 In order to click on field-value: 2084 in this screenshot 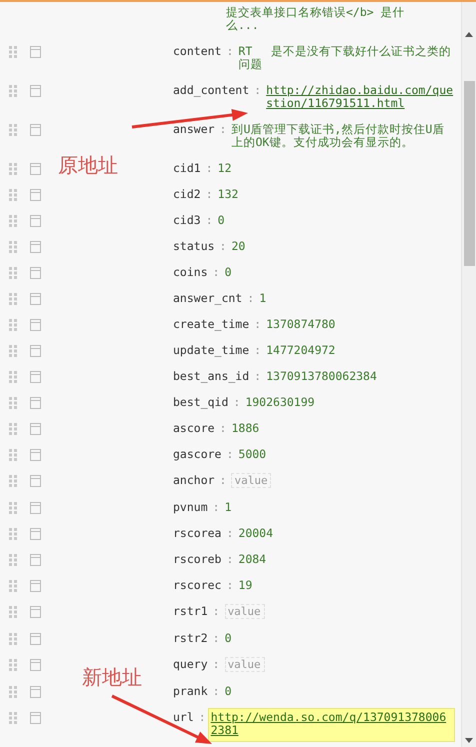, I will do `click(252, 559)`.